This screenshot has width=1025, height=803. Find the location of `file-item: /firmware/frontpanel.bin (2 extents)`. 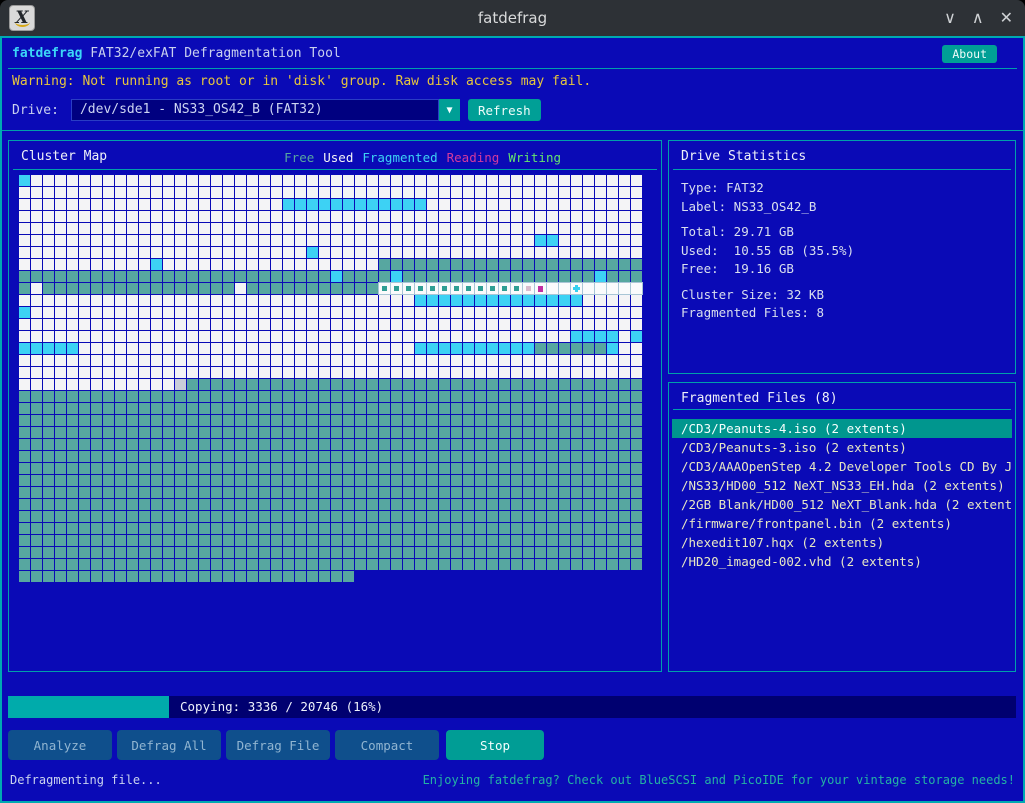

file-item: /firmware/frontpanel.bin (2 extents) is located at coordinates (842, 523).